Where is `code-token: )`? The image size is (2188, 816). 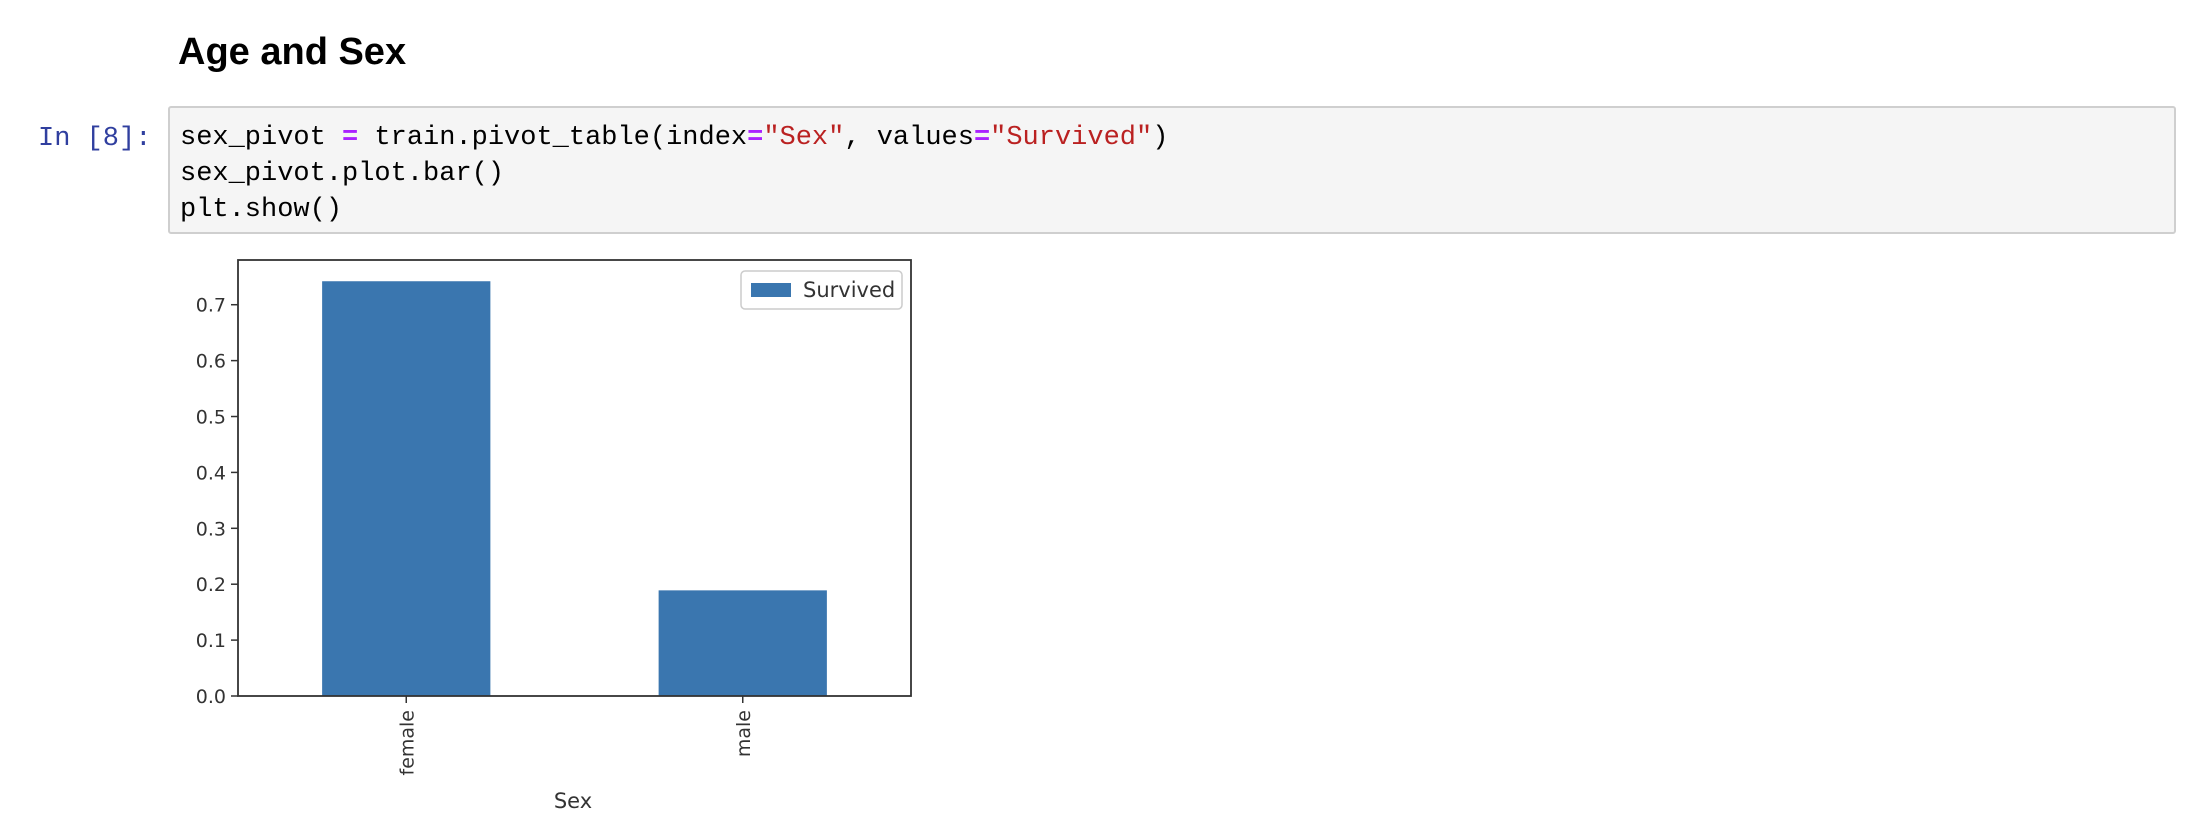
code-token: ) is located at coordinates (1160, 138).